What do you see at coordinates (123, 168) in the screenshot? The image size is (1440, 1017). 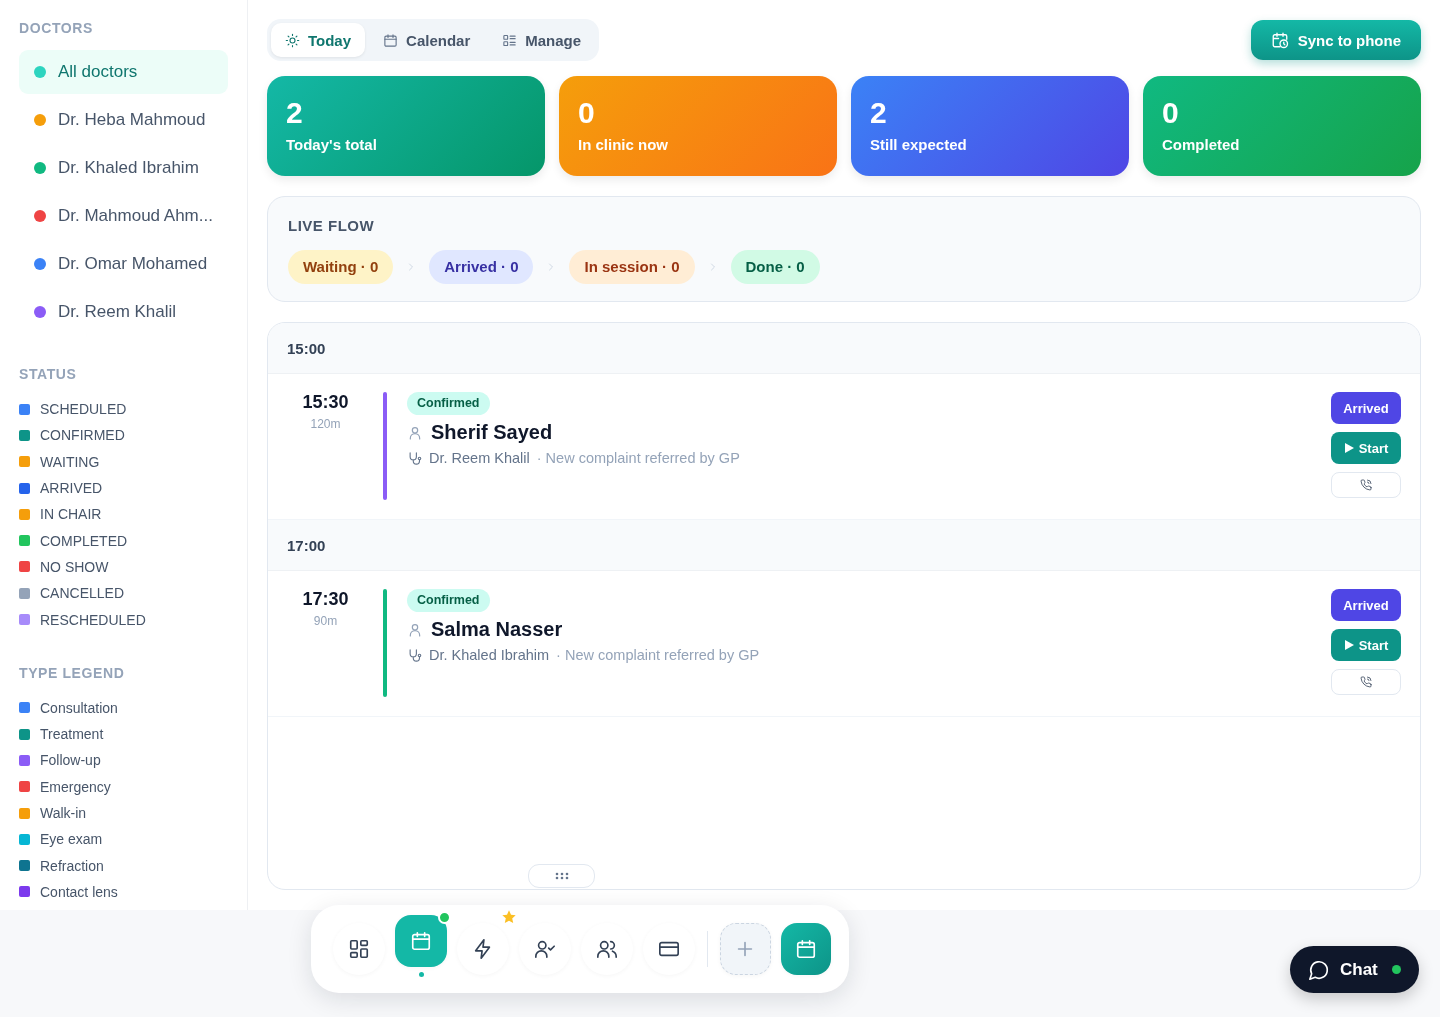 I see `doctor-filter-item: Dr. Khaled Ibrahim` at bounding box center [123, 168].